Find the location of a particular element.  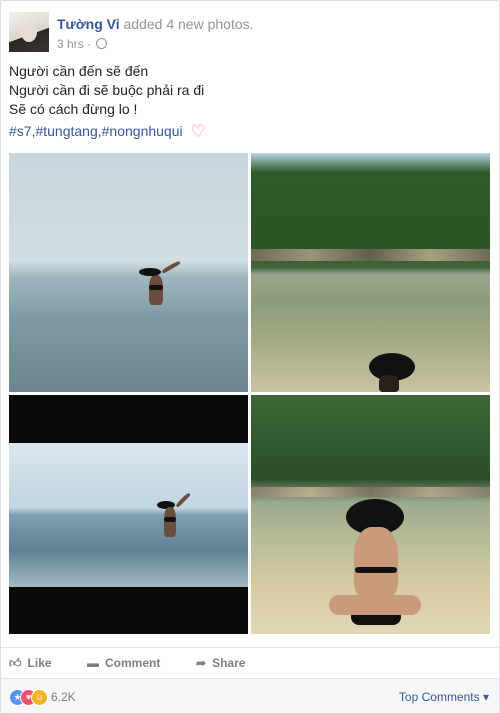

hat-shape is located at coordinates (150, 272).